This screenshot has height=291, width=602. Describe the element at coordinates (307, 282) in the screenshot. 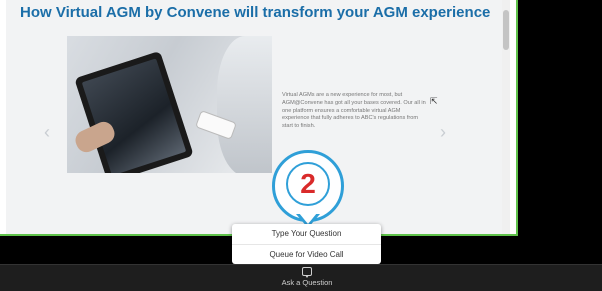

I see `ask-question-label: Ask a Question` at that location.